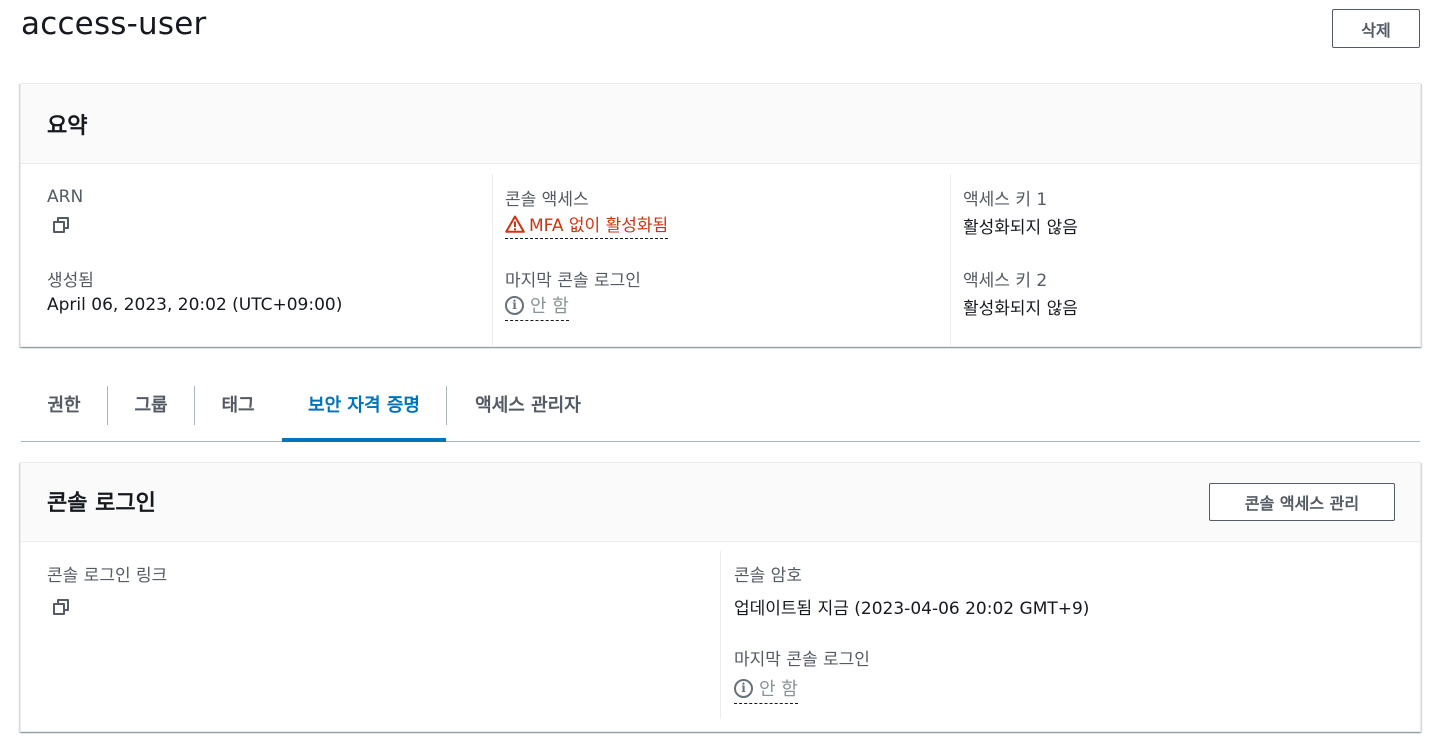 This screenshot has height=745, width=1449. I want to click on console-link-label: 콘솔 로그인 링크, so click(107, 576).